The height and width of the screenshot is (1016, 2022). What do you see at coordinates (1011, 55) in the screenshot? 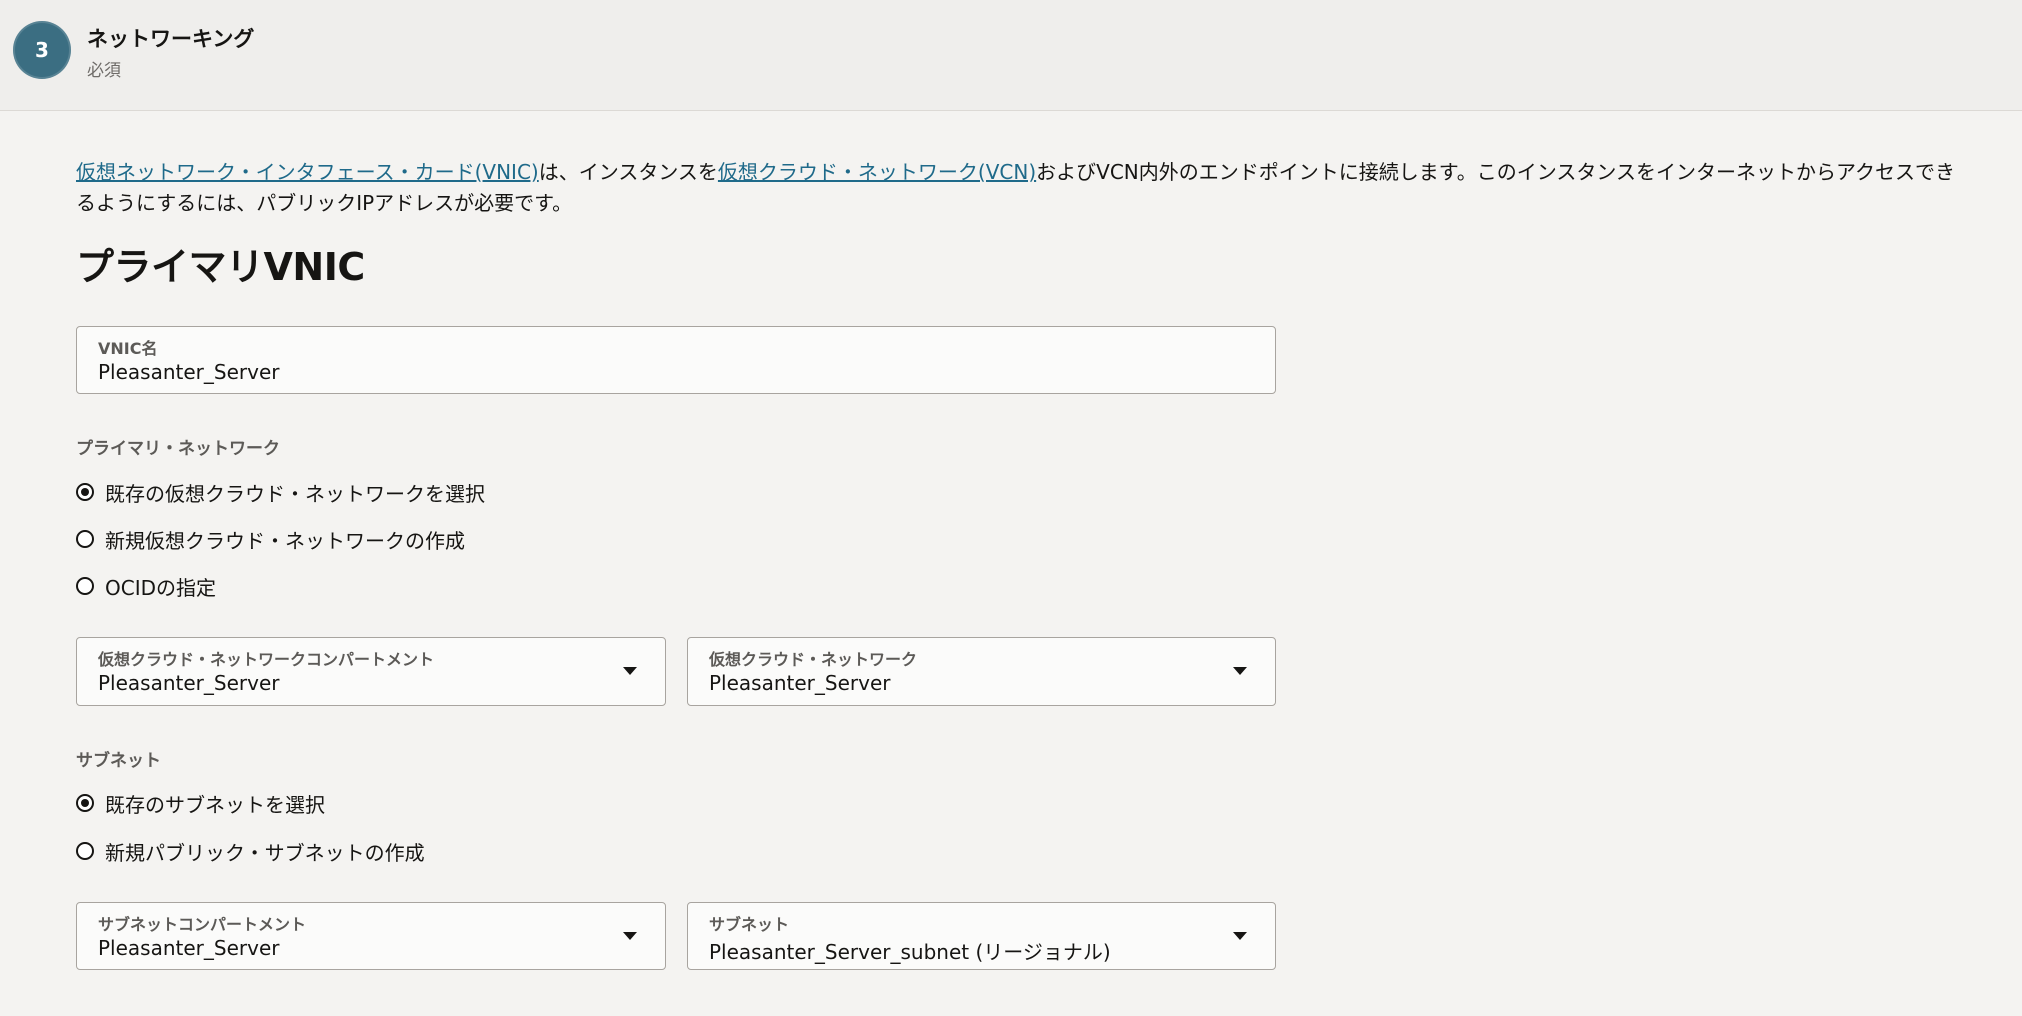
I see `step-header: 3 ネットワーキング 必須` at bounding box center [1011, 55].